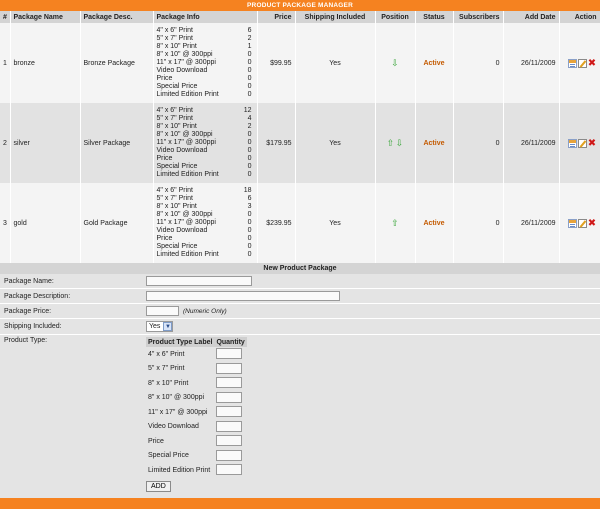  What do you see at coordinates (230, 342) in the screenshot?
I see `product-type-col-qty: Quantity` at bounding box center [230, 342].